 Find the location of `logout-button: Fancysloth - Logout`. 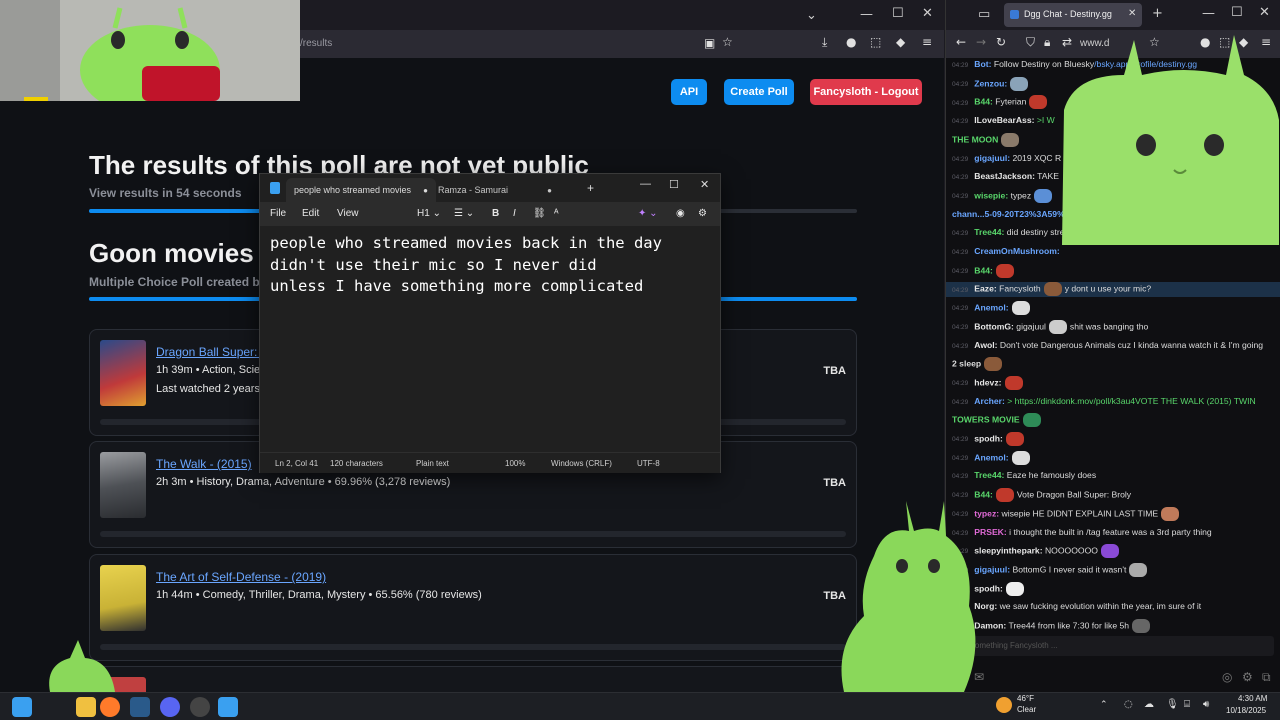

logout-button: Fancysloth - Logout is located at coordinates (866, 92).